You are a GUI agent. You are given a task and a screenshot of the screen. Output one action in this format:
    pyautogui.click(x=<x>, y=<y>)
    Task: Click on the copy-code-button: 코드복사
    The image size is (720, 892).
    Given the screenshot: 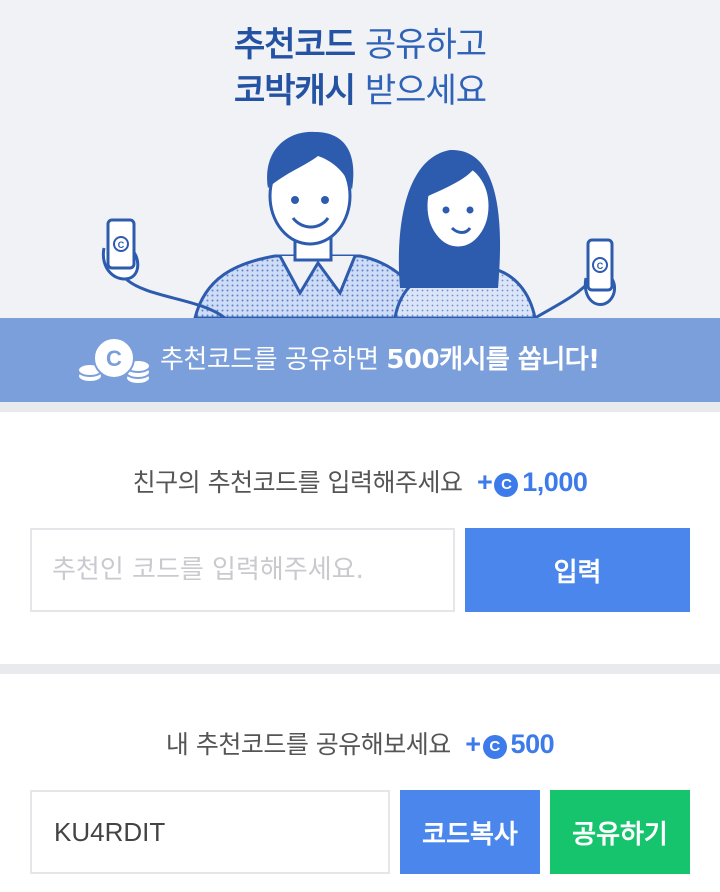 What is the action you would take?
    pyautogui.click(x=470, y=832)
    